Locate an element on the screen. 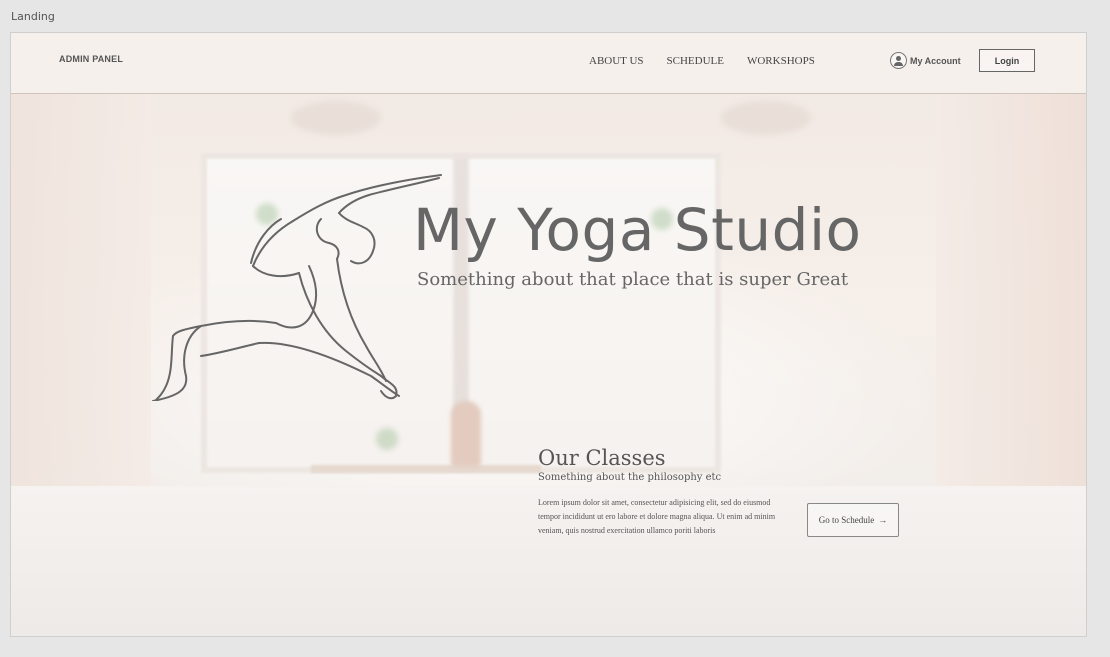 This screenshot has height=657, width=1110. go-to-schedule-button: Go to Schedule → is located at coordinates (853, 520).